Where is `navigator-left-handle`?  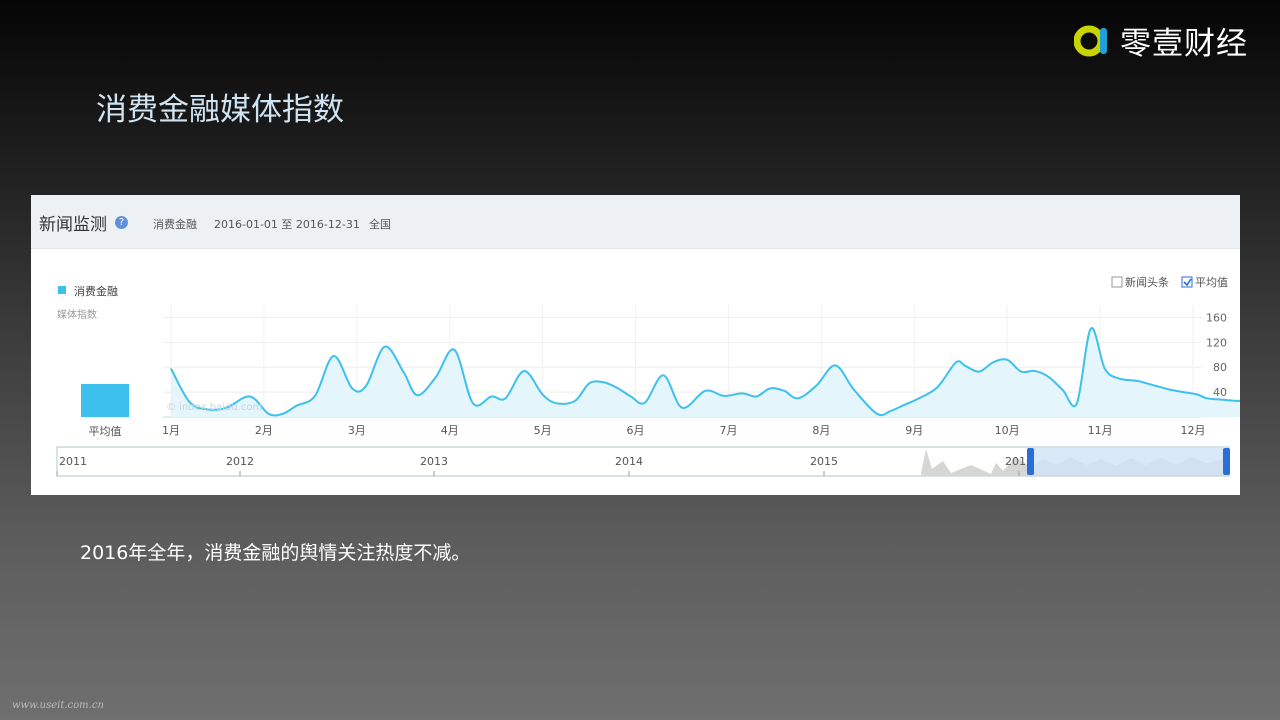
navigator-left-handle is located at coordinates (1030, 461).